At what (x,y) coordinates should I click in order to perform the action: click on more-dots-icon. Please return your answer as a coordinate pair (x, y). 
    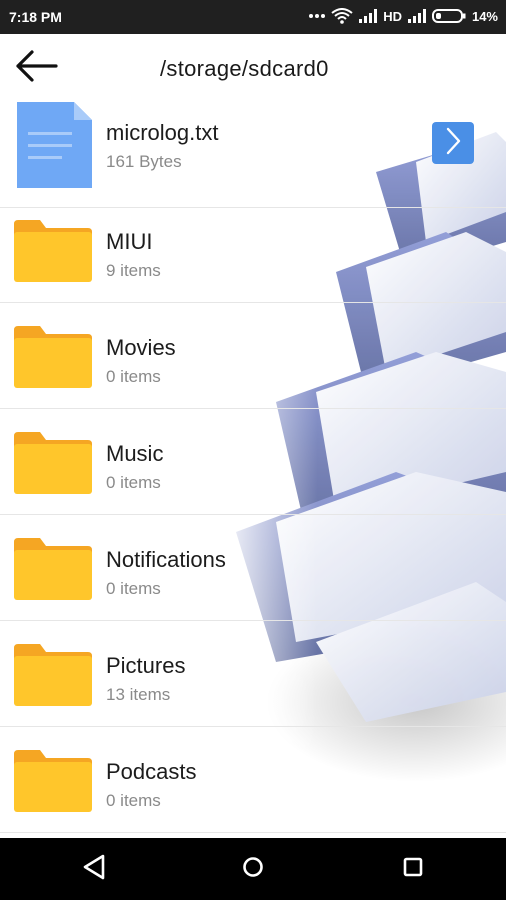
    Looking at the image, I should click on (317, 16).